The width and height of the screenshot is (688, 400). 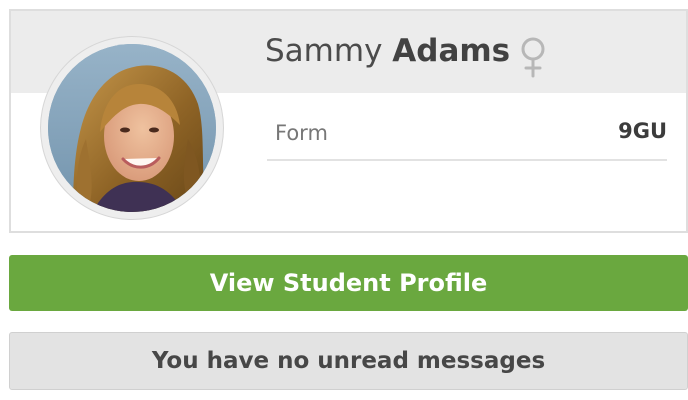 I want to click on student-portrait-image, so click(x=132, y=128).